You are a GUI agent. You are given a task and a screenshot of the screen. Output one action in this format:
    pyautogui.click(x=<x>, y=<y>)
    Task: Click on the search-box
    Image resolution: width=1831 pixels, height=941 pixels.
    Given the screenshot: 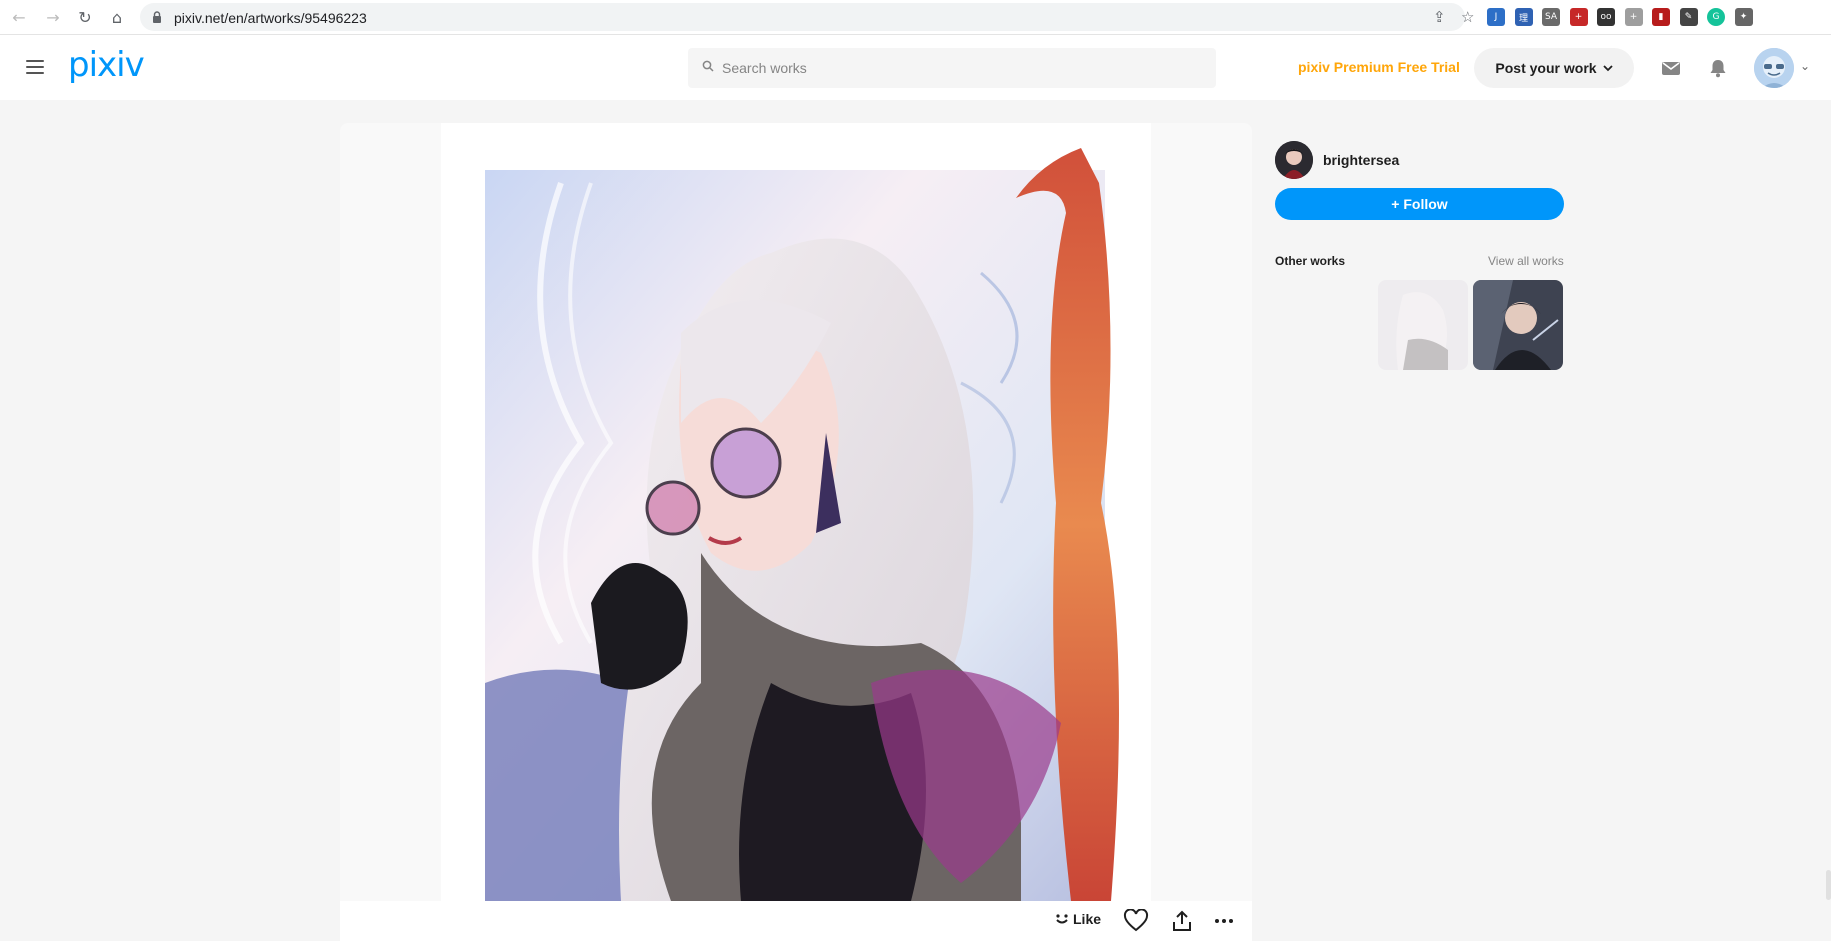 What is the action you would take?
    pyautogui.click(x=952, y=68)
    